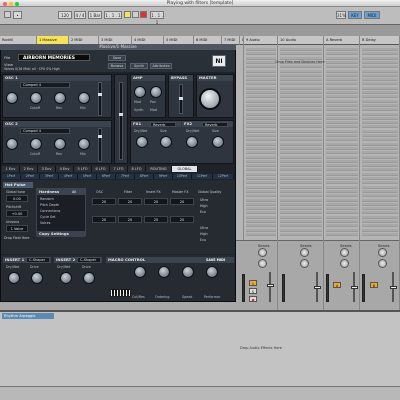  What do you see at coordinates (125, 176) in the screenshot?
I see `perf-slot: 7Perf` at bounding box center [125, 176].